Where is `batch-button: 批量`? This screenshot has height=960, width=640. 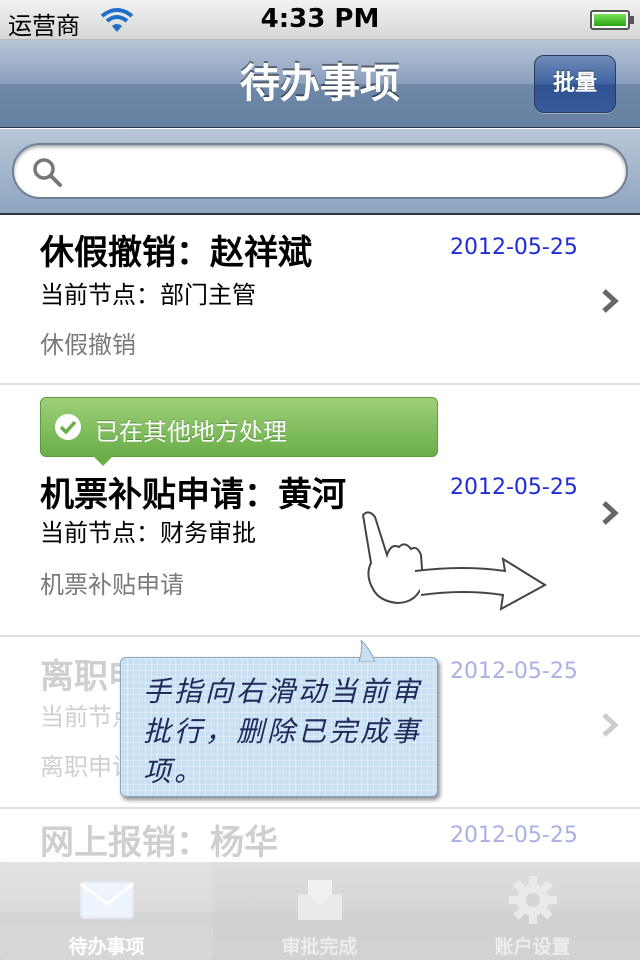
batch-button: 批量 is located at coordinates (575, 84).